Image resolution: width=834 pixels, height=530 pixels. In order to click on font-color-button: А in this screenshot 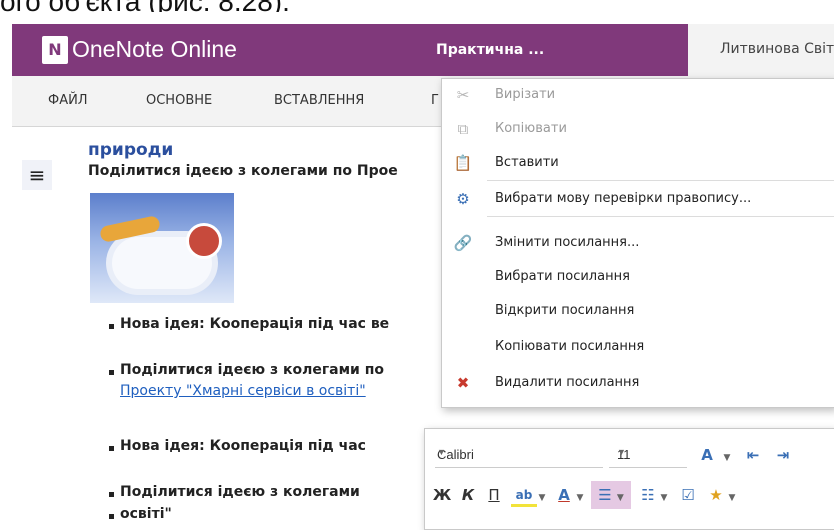, I will do `click(564, 495)`.